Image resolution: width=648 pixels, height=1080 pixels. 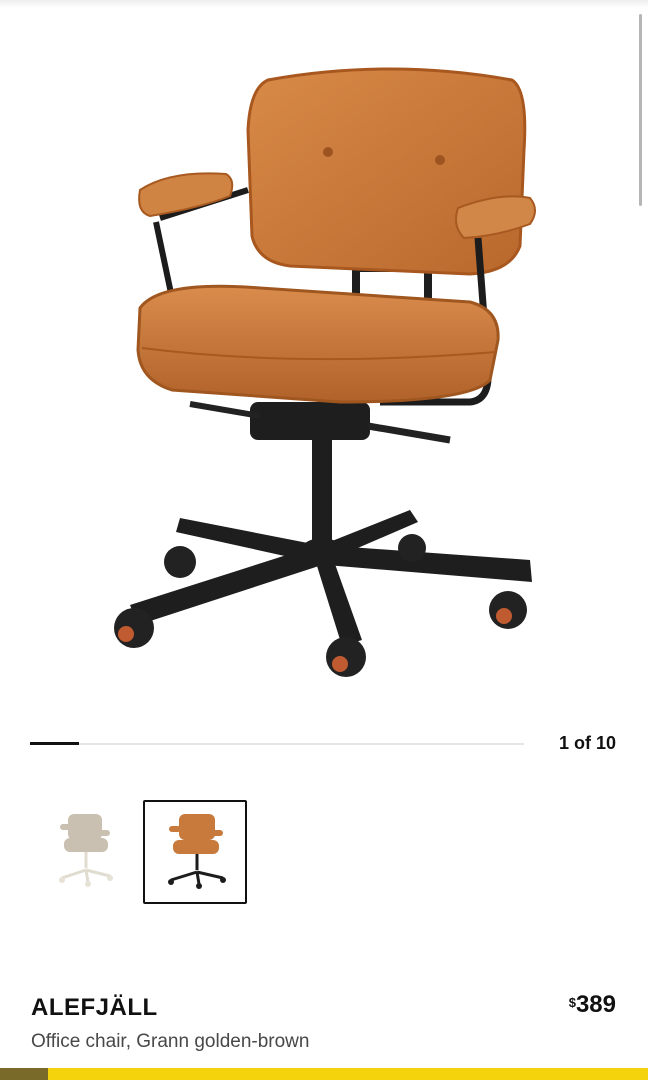 I want to click on add-to-cart-bar, so click(x=324, y=1074).